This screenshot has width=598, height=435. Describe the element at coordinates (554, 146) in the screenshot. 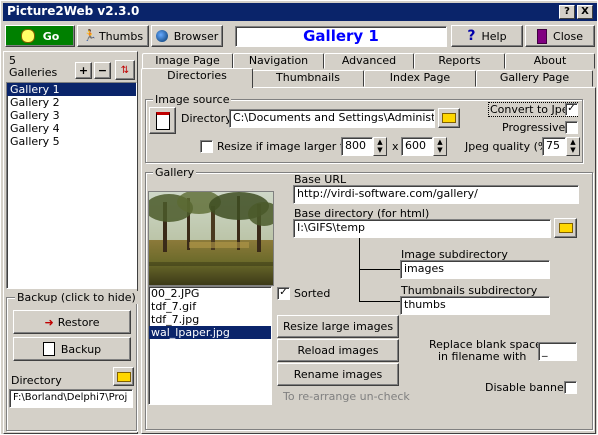

I see `jpeg-quality-field: 75` at that location.